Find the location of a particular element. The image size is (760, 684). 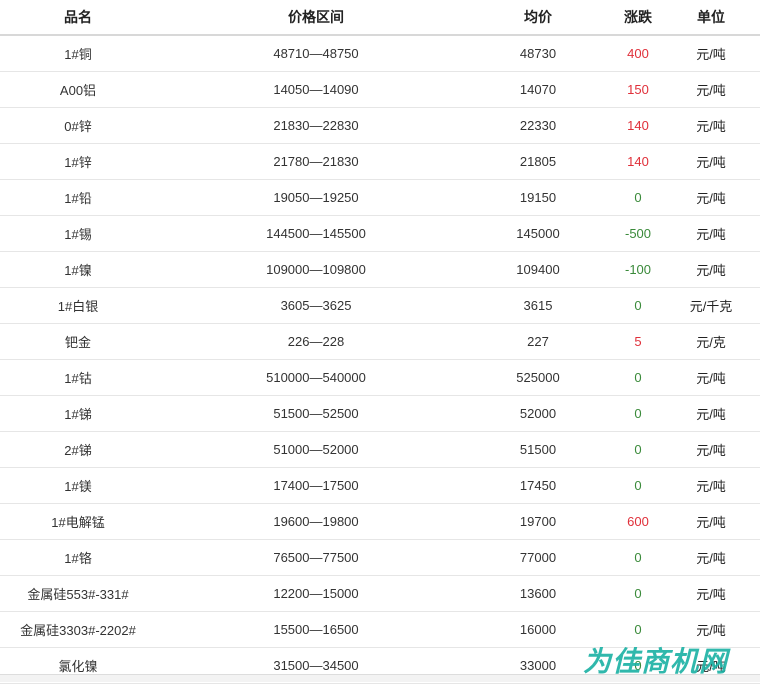

cell-product-name: 金属硅553#-331# is located at coordinates (78, 593).